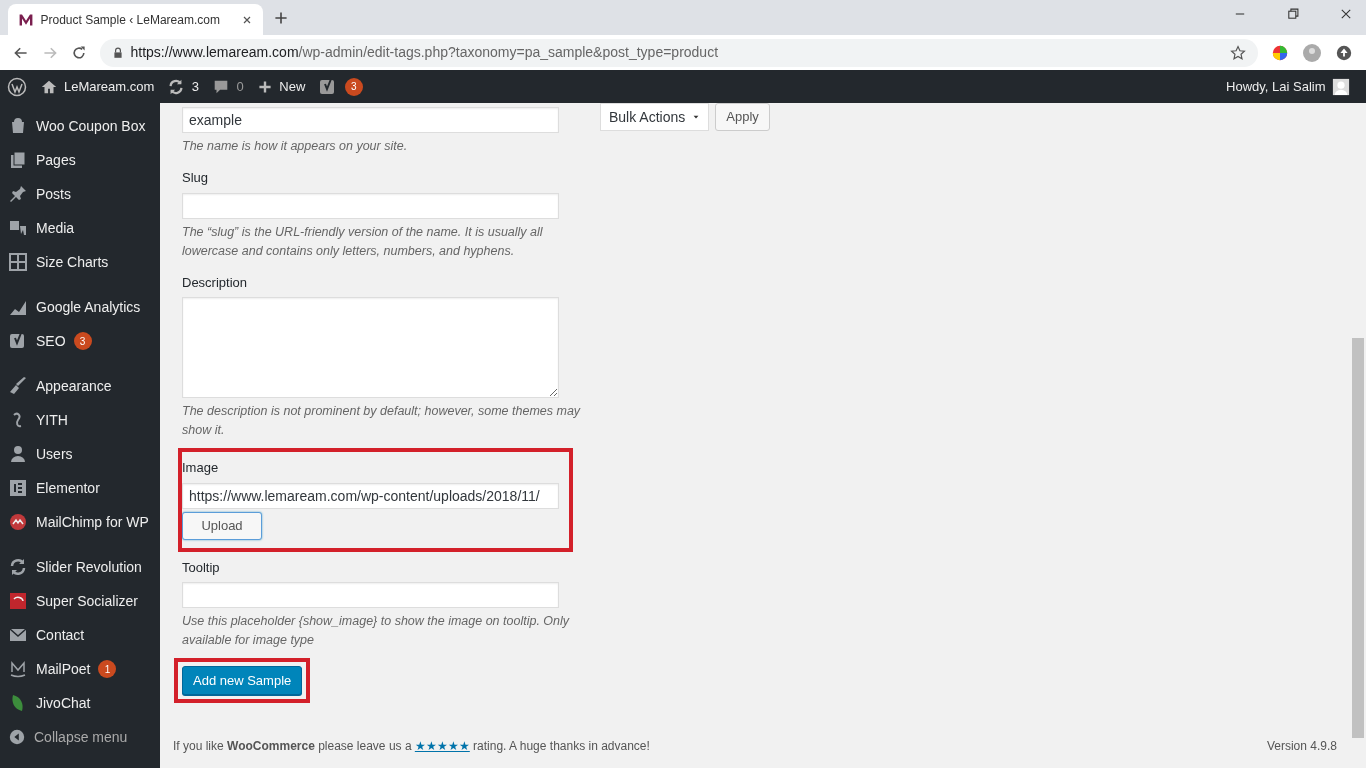  I want to click on media-icon, so click(18, 228).